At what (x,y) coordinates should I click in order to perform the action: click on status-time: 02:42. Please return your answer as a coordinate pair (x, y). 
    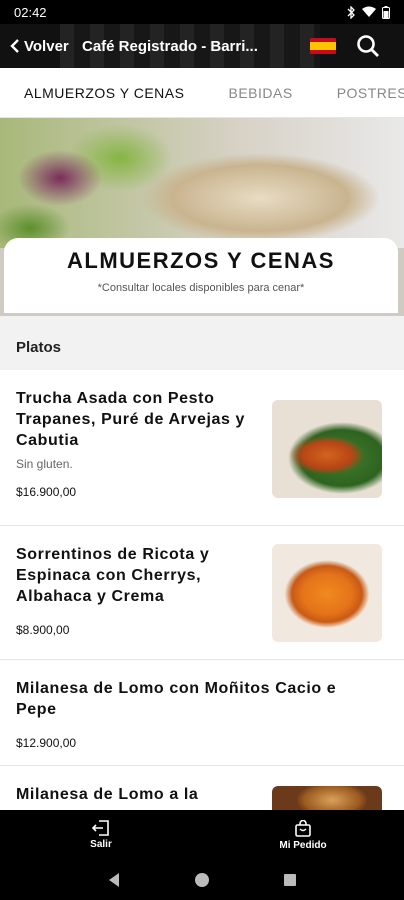
    Looking at the image, I should click on (30, 12).